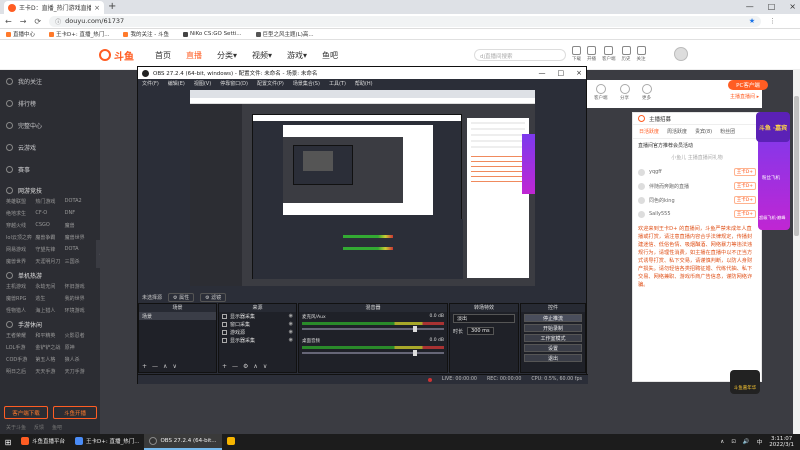 The width and height of the screenshot is (800, 450). What do you see at coordinates (26, 412) in the screenshot?
I see `client-download-button: 客户端下载` at bounding box center [26, 412].